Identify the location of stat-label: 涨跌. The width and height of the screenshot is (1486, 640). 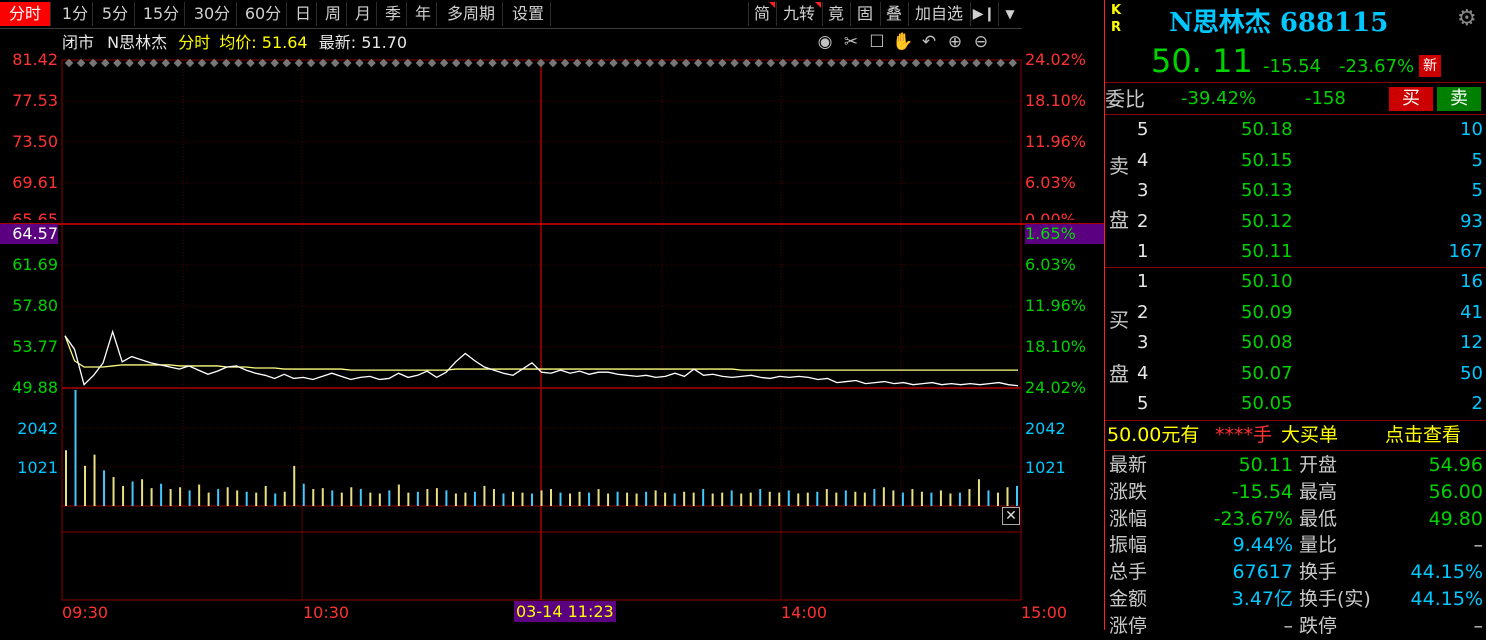
(1128, 491).